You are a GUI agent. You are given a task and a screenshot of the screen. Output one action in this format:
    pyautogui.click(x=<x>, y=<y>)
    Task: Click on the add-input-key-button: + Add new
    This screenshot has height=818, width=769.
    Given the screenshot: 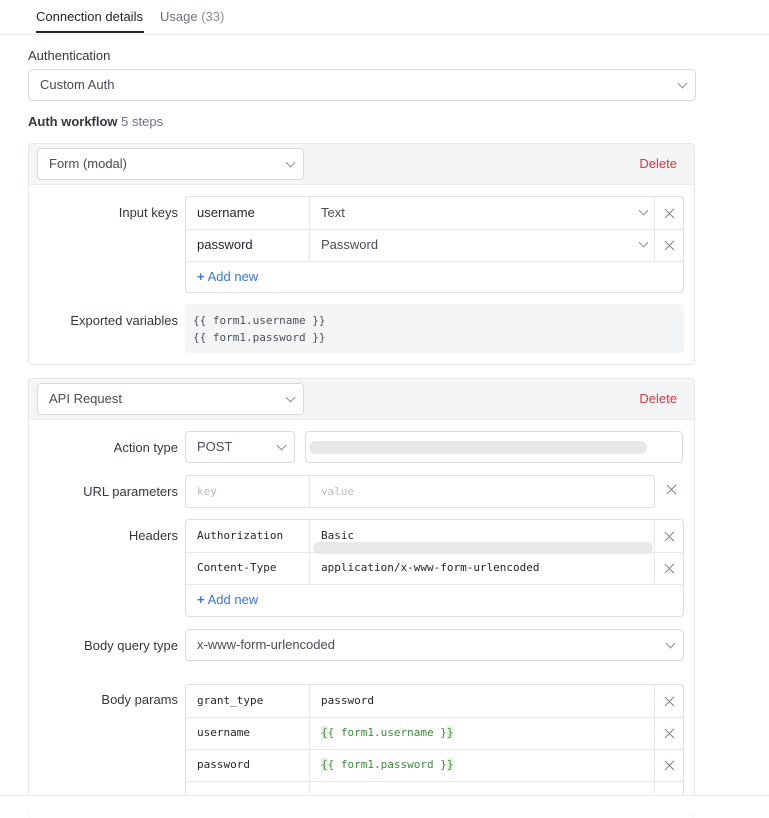 What is the action you would take?
    pyautogui.click(x=227, y=276)
    